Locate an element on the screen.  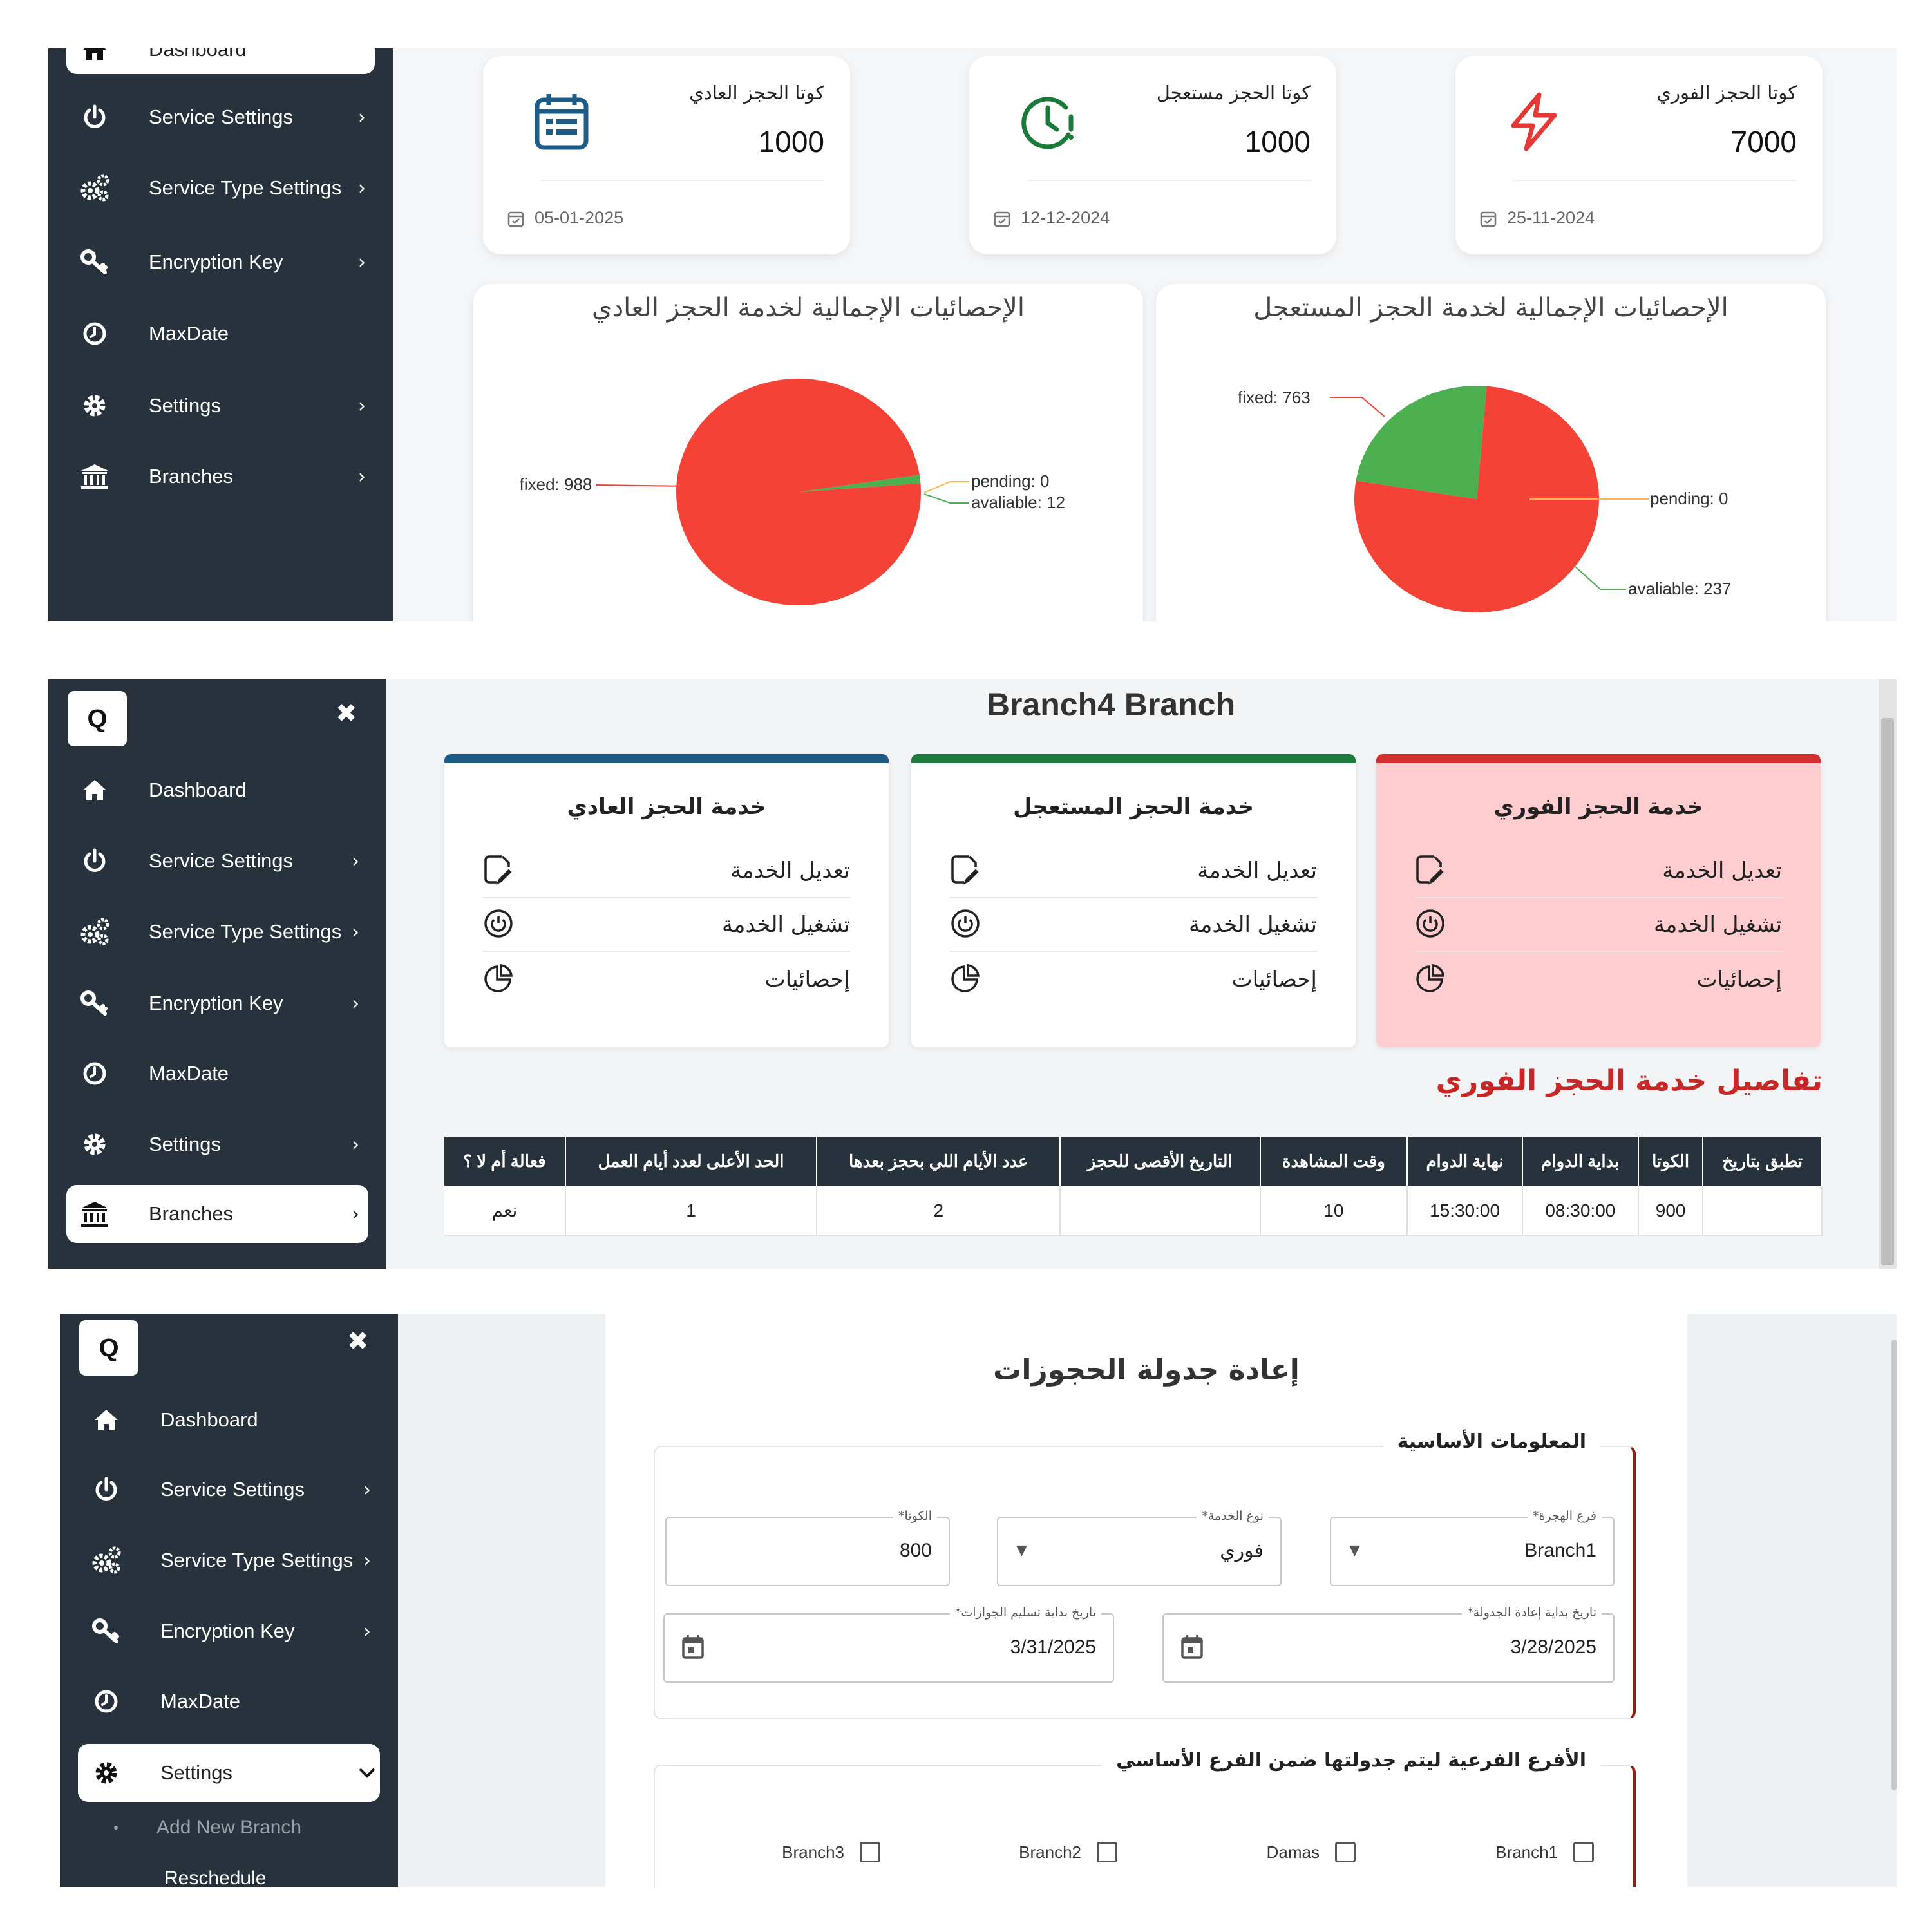
calendar-small-icon is located at coordinates (515, 219).